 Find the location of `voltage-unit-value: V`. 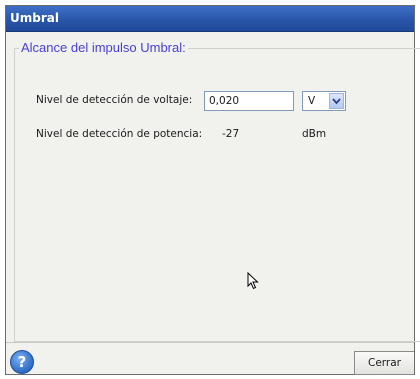

voltage-unit-value: V is located at coordinates (312, 101).